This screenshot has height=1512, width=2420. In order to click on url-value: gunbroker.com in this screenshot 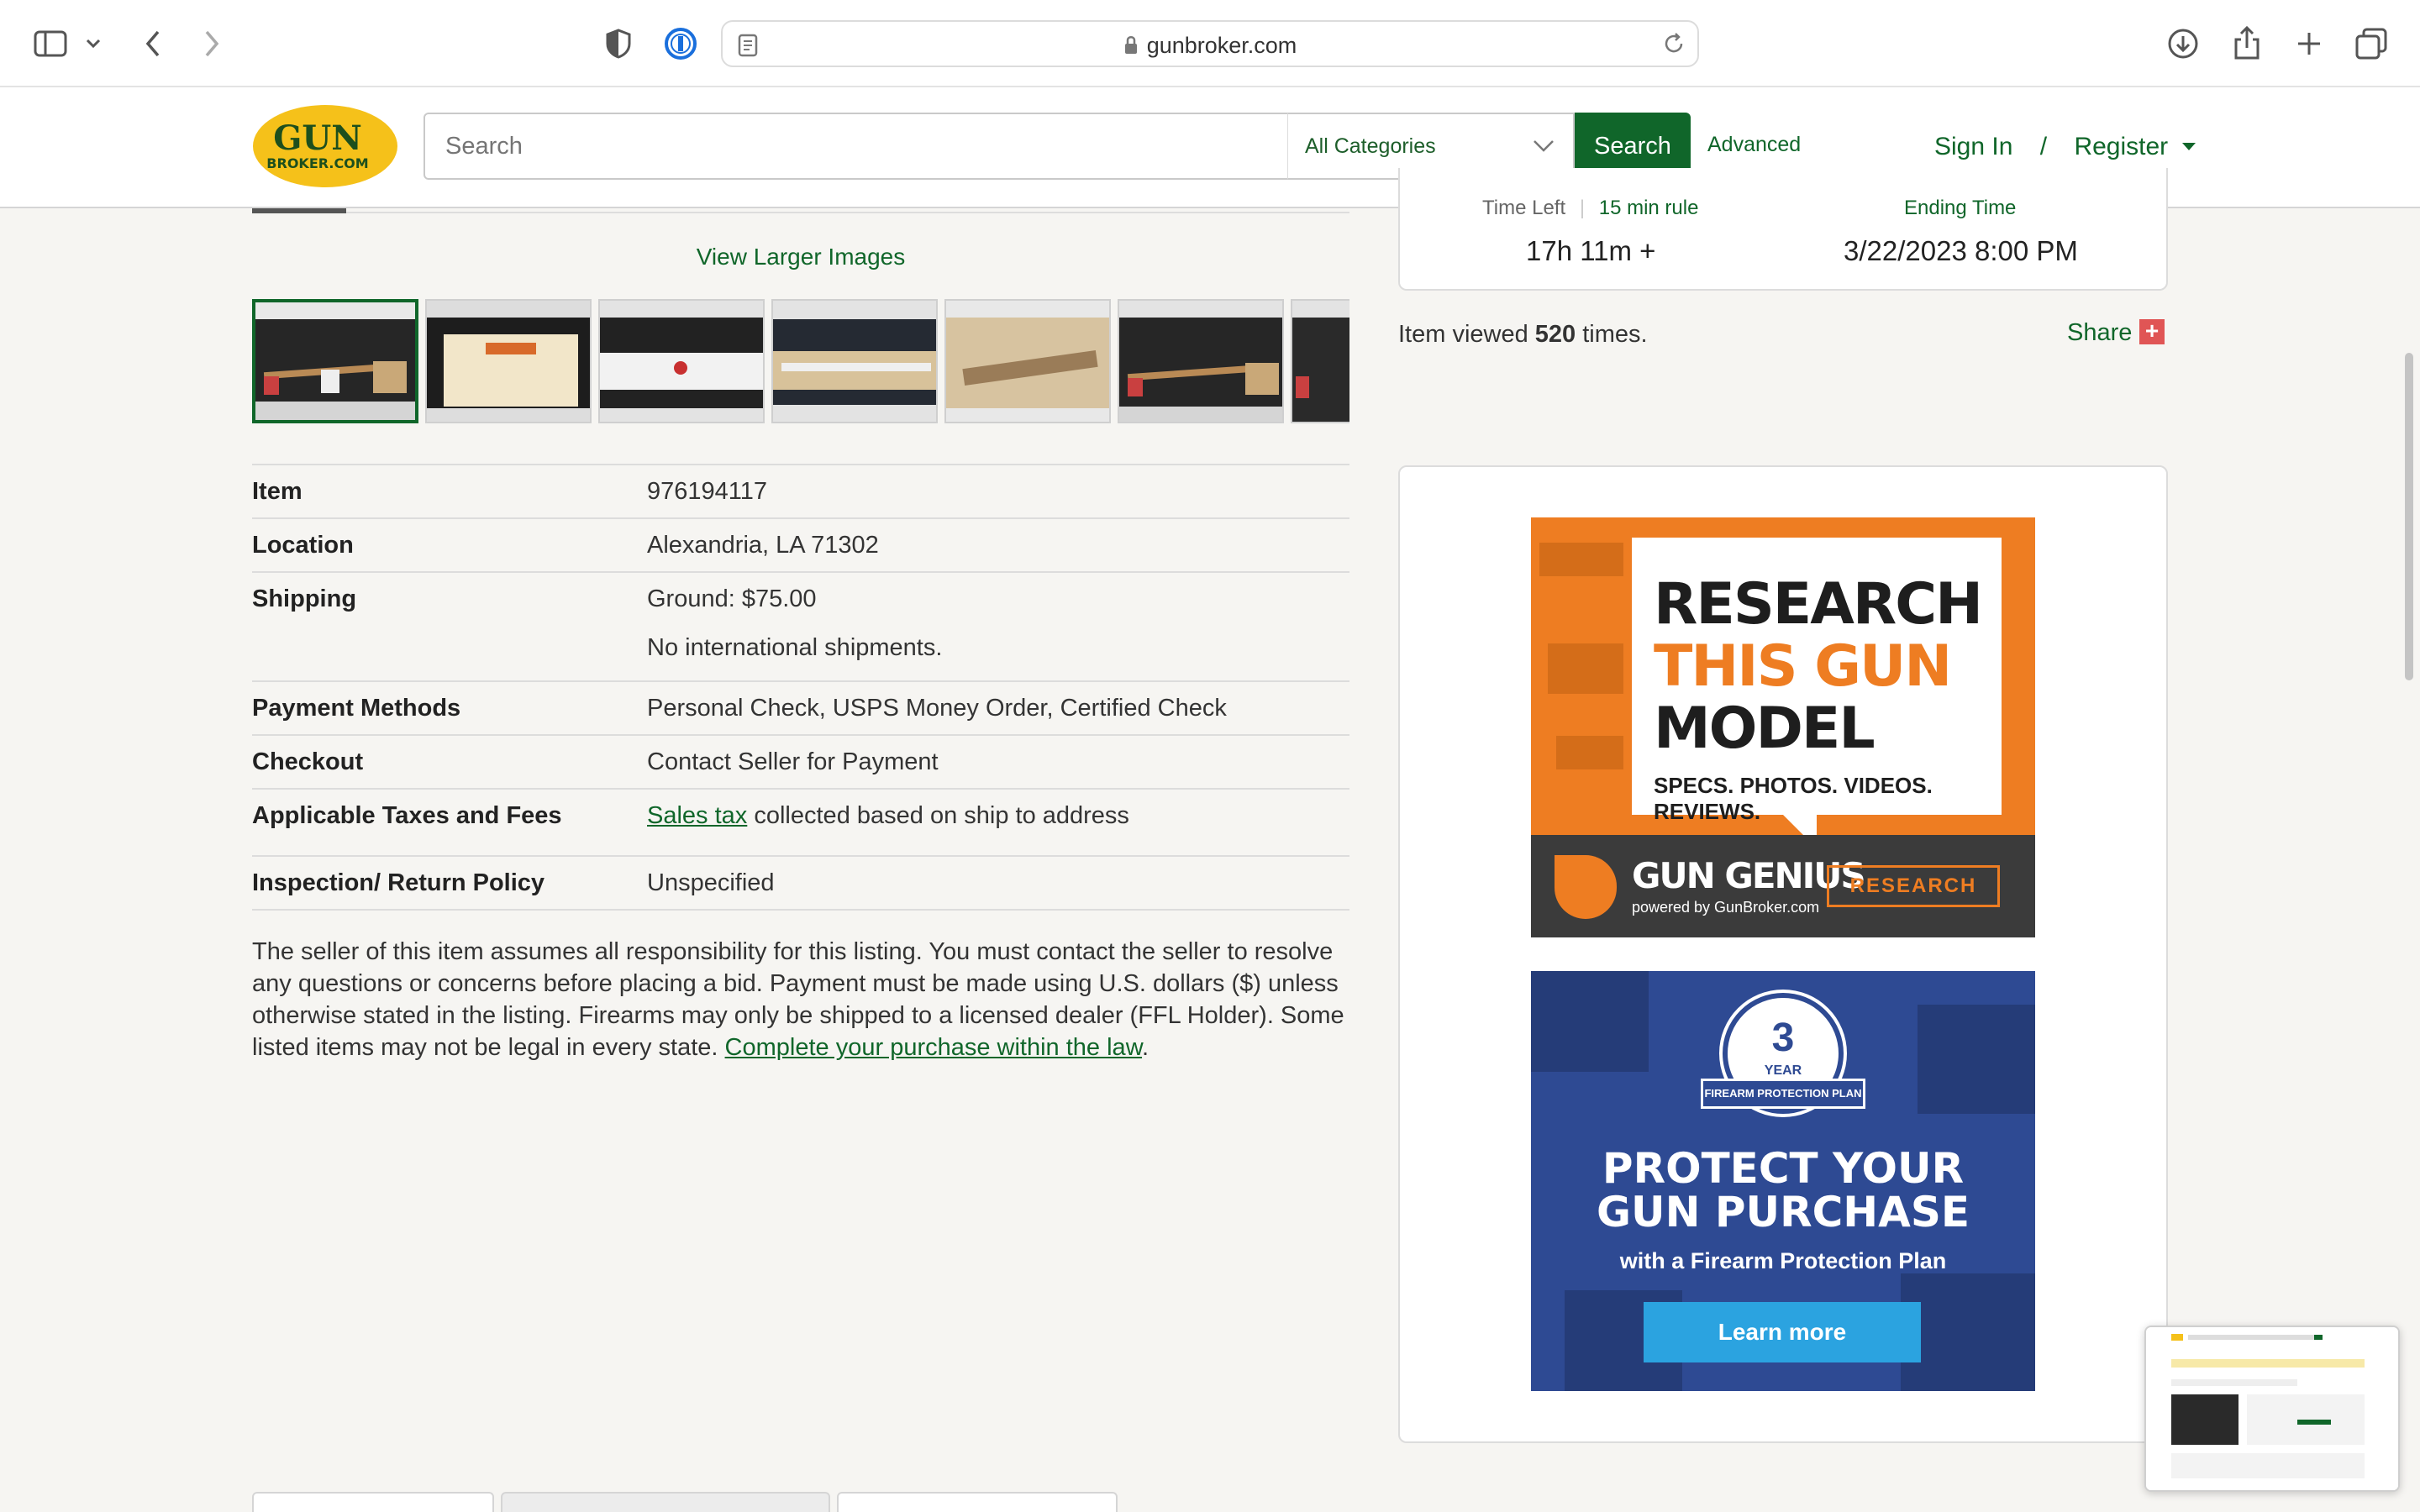, I will do `click(1222, 45)`.